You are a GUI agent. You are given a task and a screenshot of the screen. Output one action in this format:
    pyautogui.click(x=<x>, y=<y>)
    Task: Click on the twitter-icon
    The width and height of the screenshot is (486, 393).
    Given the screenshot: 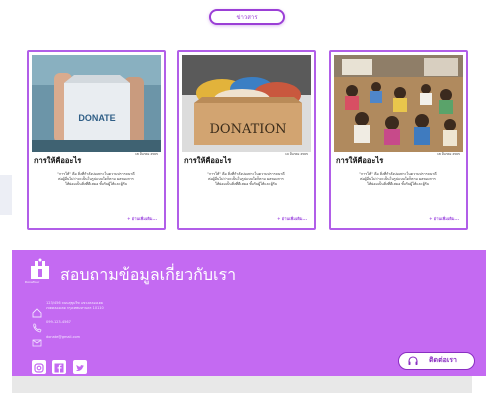 What is the action you would take?
    pyautogui.click(x=80, y=367)
    